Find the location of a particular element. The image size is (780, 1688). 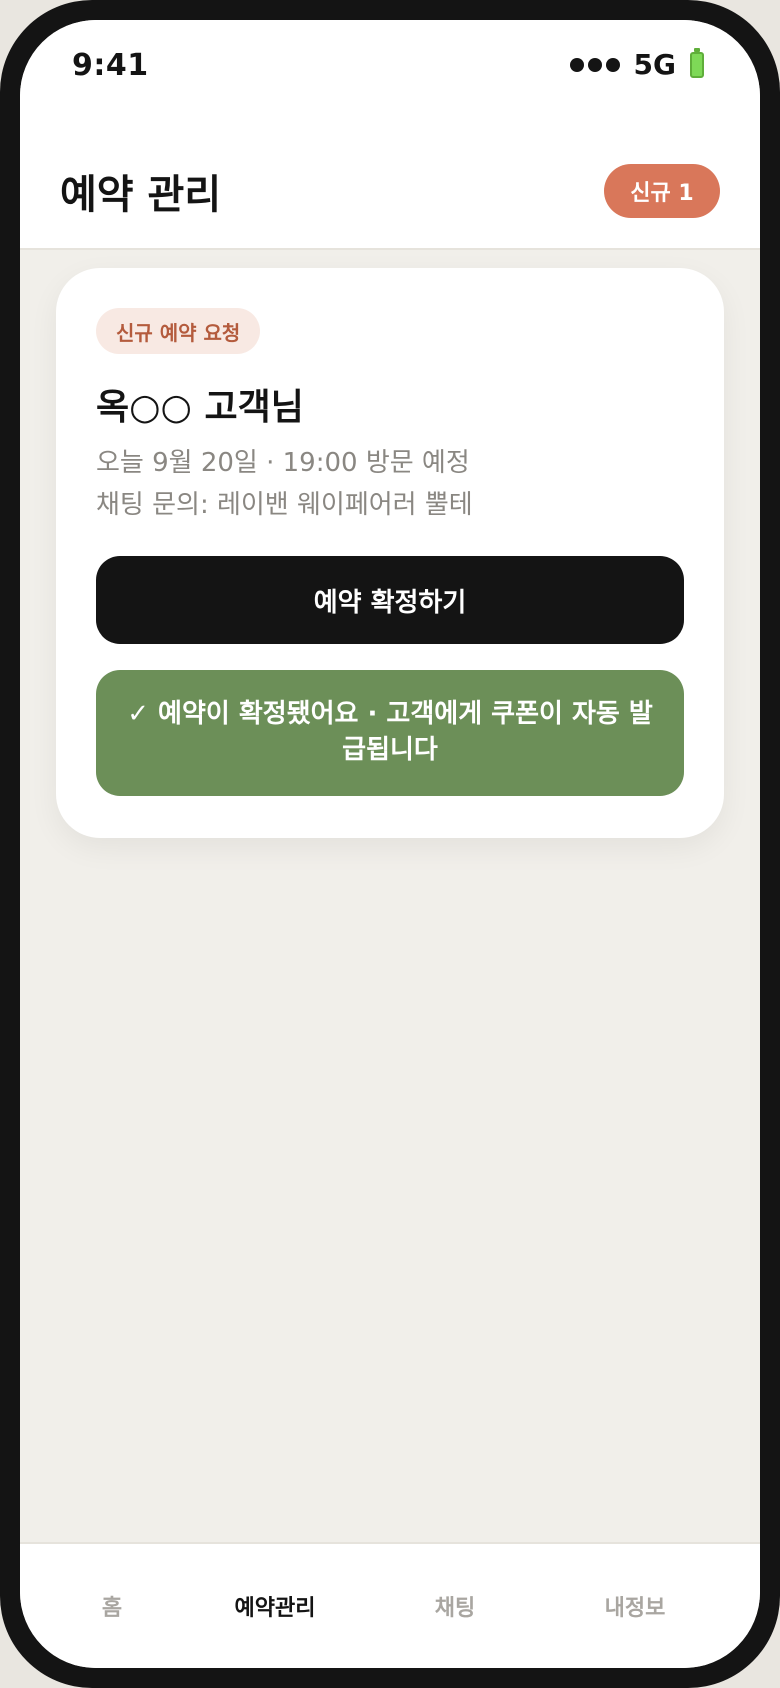

customer-name: 옥○○ 고객님 is located at coordinates (200, 407).